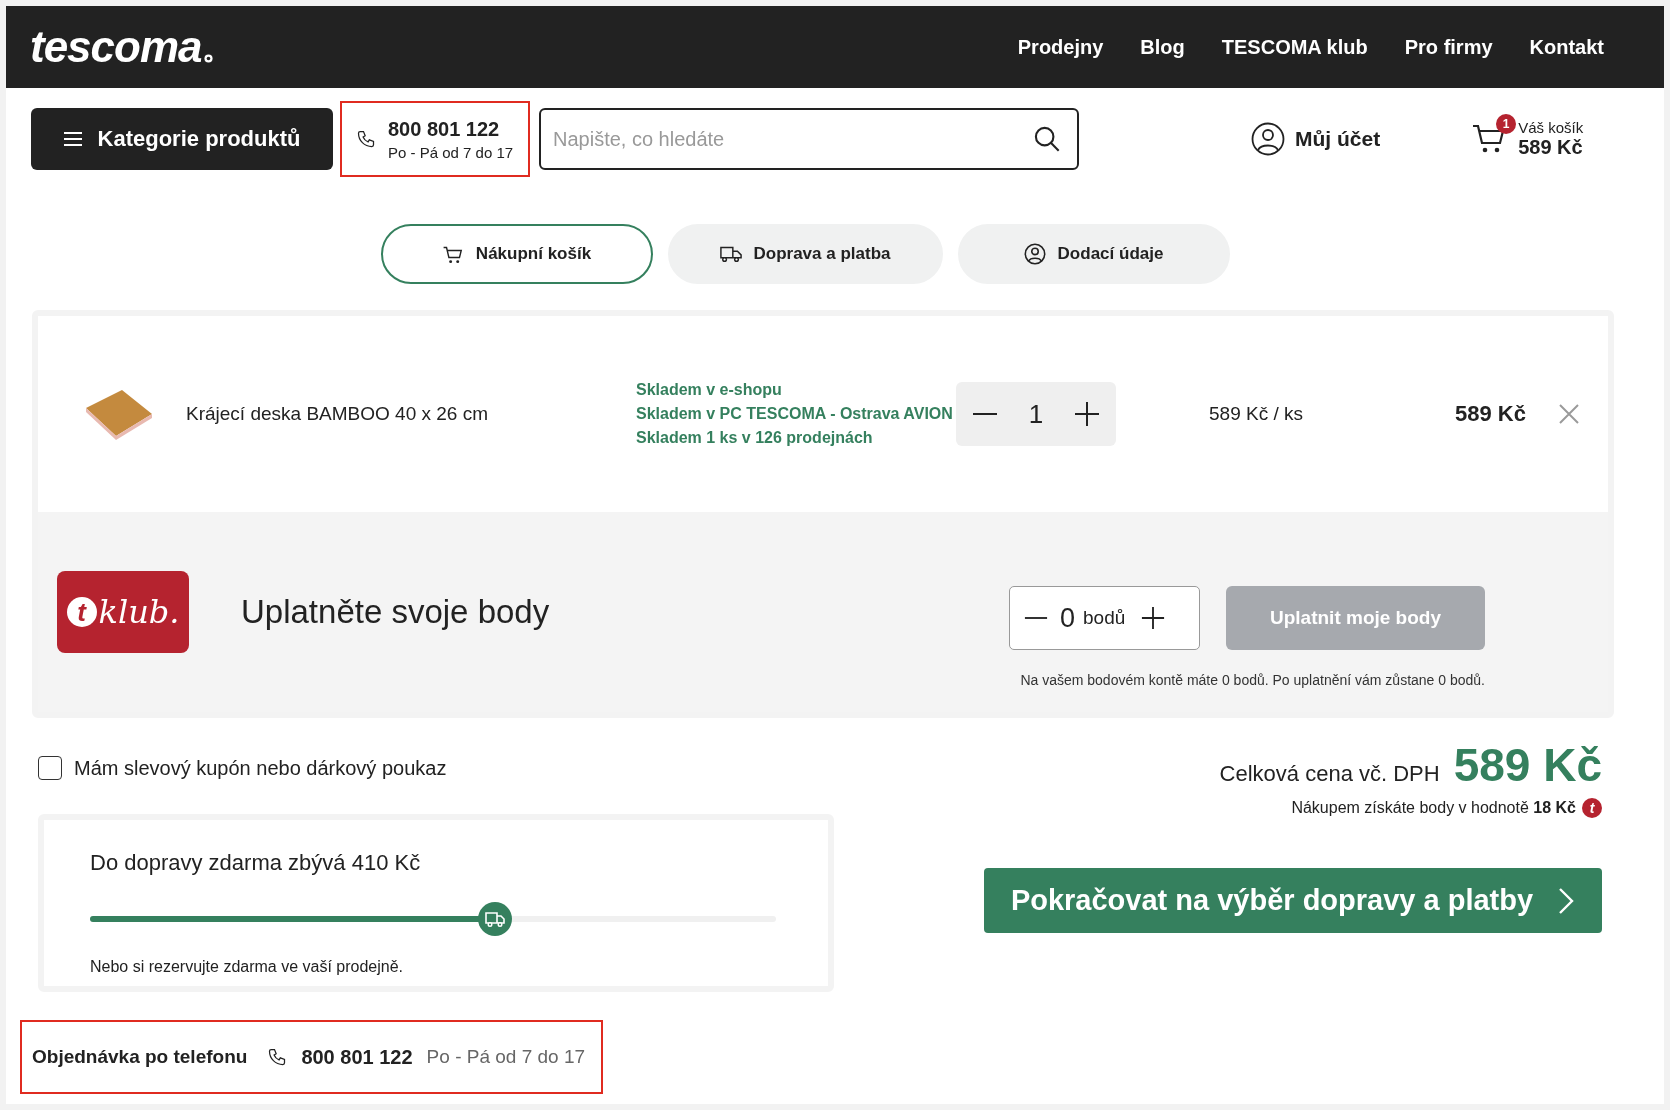  I want to click on club-letter-badge: t, so click(1592, 808).